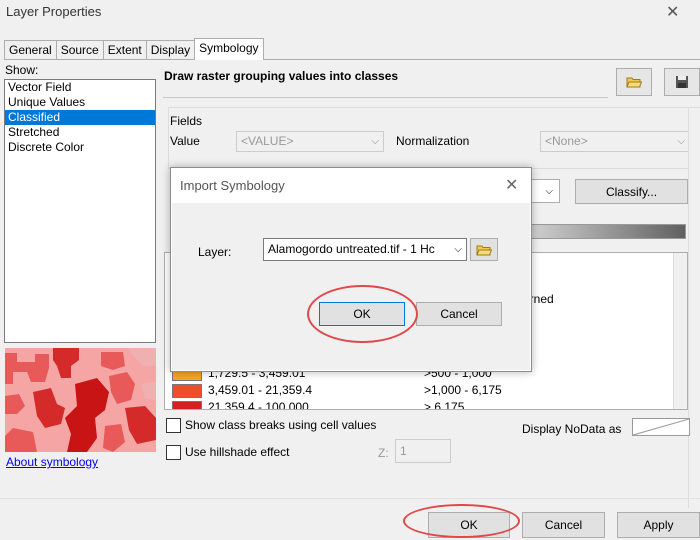  What do you see at coordinates (80, 87) in the screenshot?
I see `list-item-vector-field: Vector Field` at bounding box center [80, 87].